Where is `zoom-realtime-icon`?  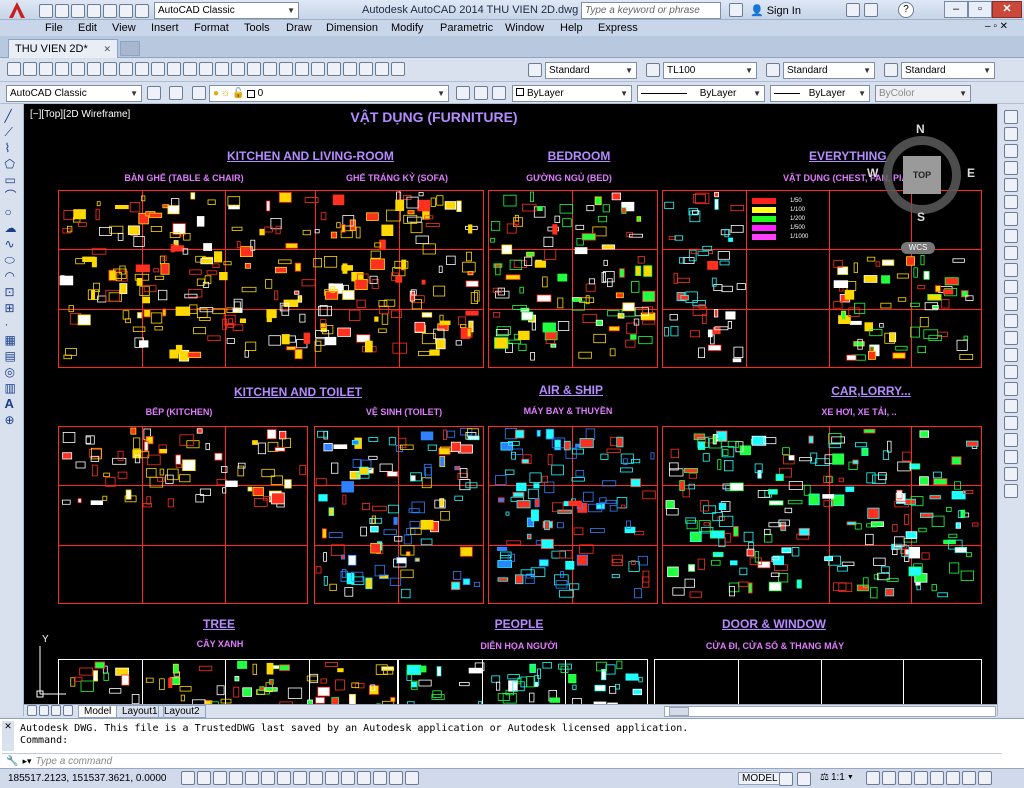
zoom-realtime-icon is located at coordinates (254, 69).